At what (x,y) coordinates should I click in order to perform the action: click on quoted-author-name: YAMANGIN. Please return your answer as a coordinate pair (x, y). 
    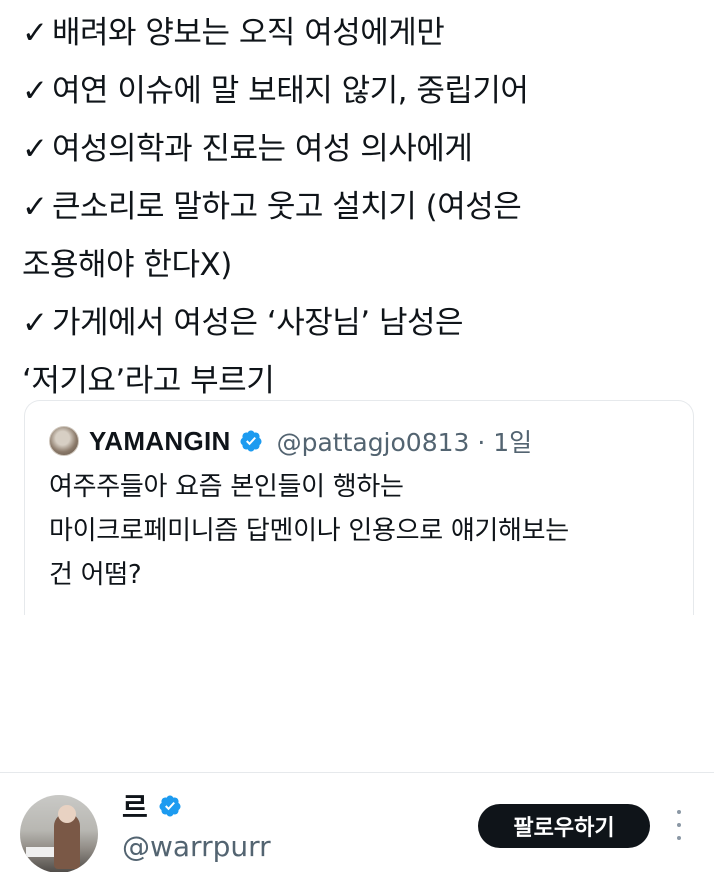
    Looking at the image, I should click on (160, 441).